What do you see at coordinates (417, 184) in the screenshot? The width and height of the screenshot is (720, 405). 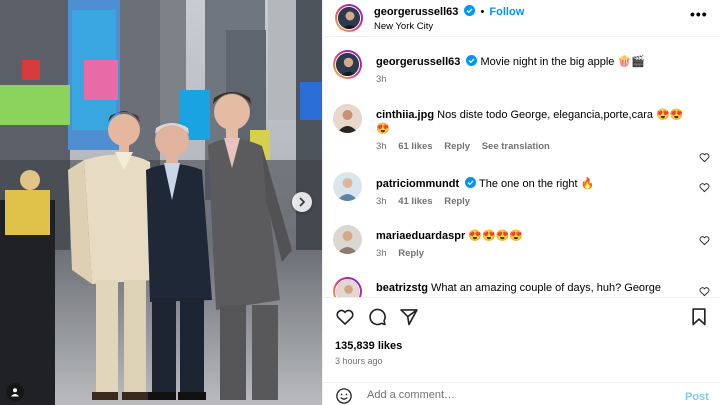 I see `comment-username: patriciommundt` at bounding box center [417, 184].